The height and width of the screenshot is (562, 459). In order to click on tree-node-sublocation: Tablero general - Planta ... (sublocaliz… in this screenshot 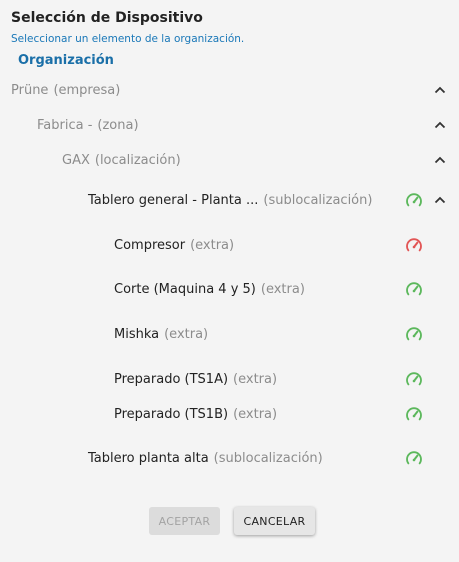, I will do `click(230, 200)`.